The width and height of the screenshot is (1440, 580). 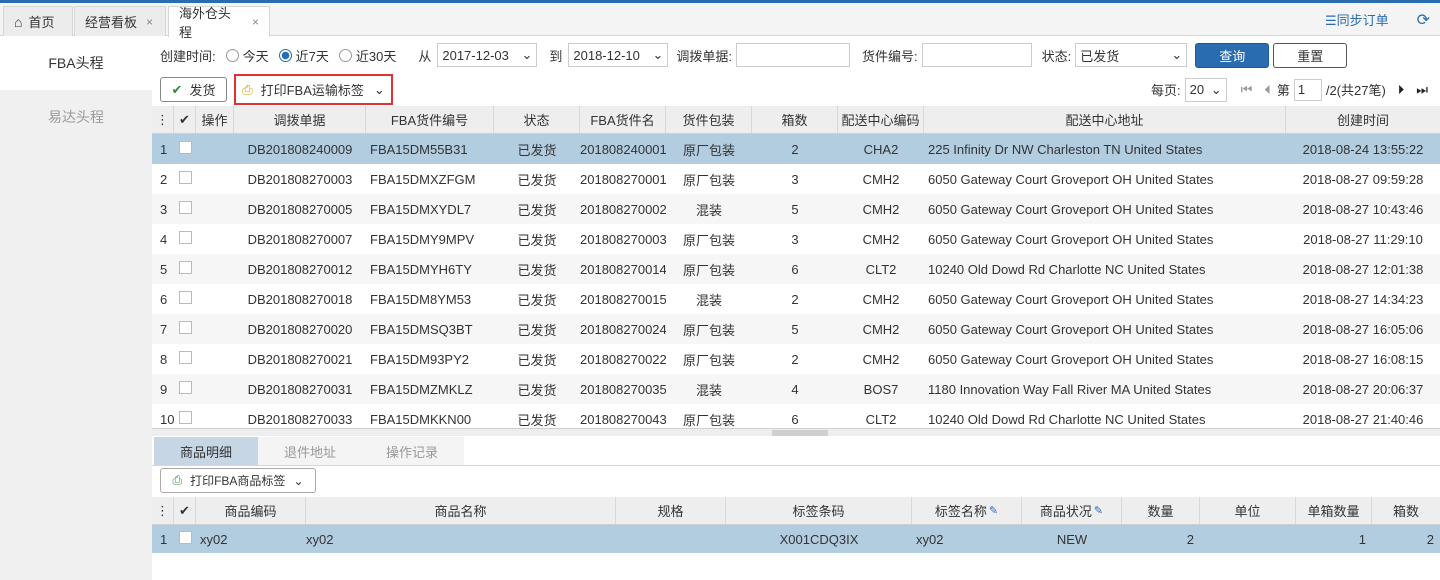 I want to click on first-page-icon: ⏮, so click(x=1247, y=90).